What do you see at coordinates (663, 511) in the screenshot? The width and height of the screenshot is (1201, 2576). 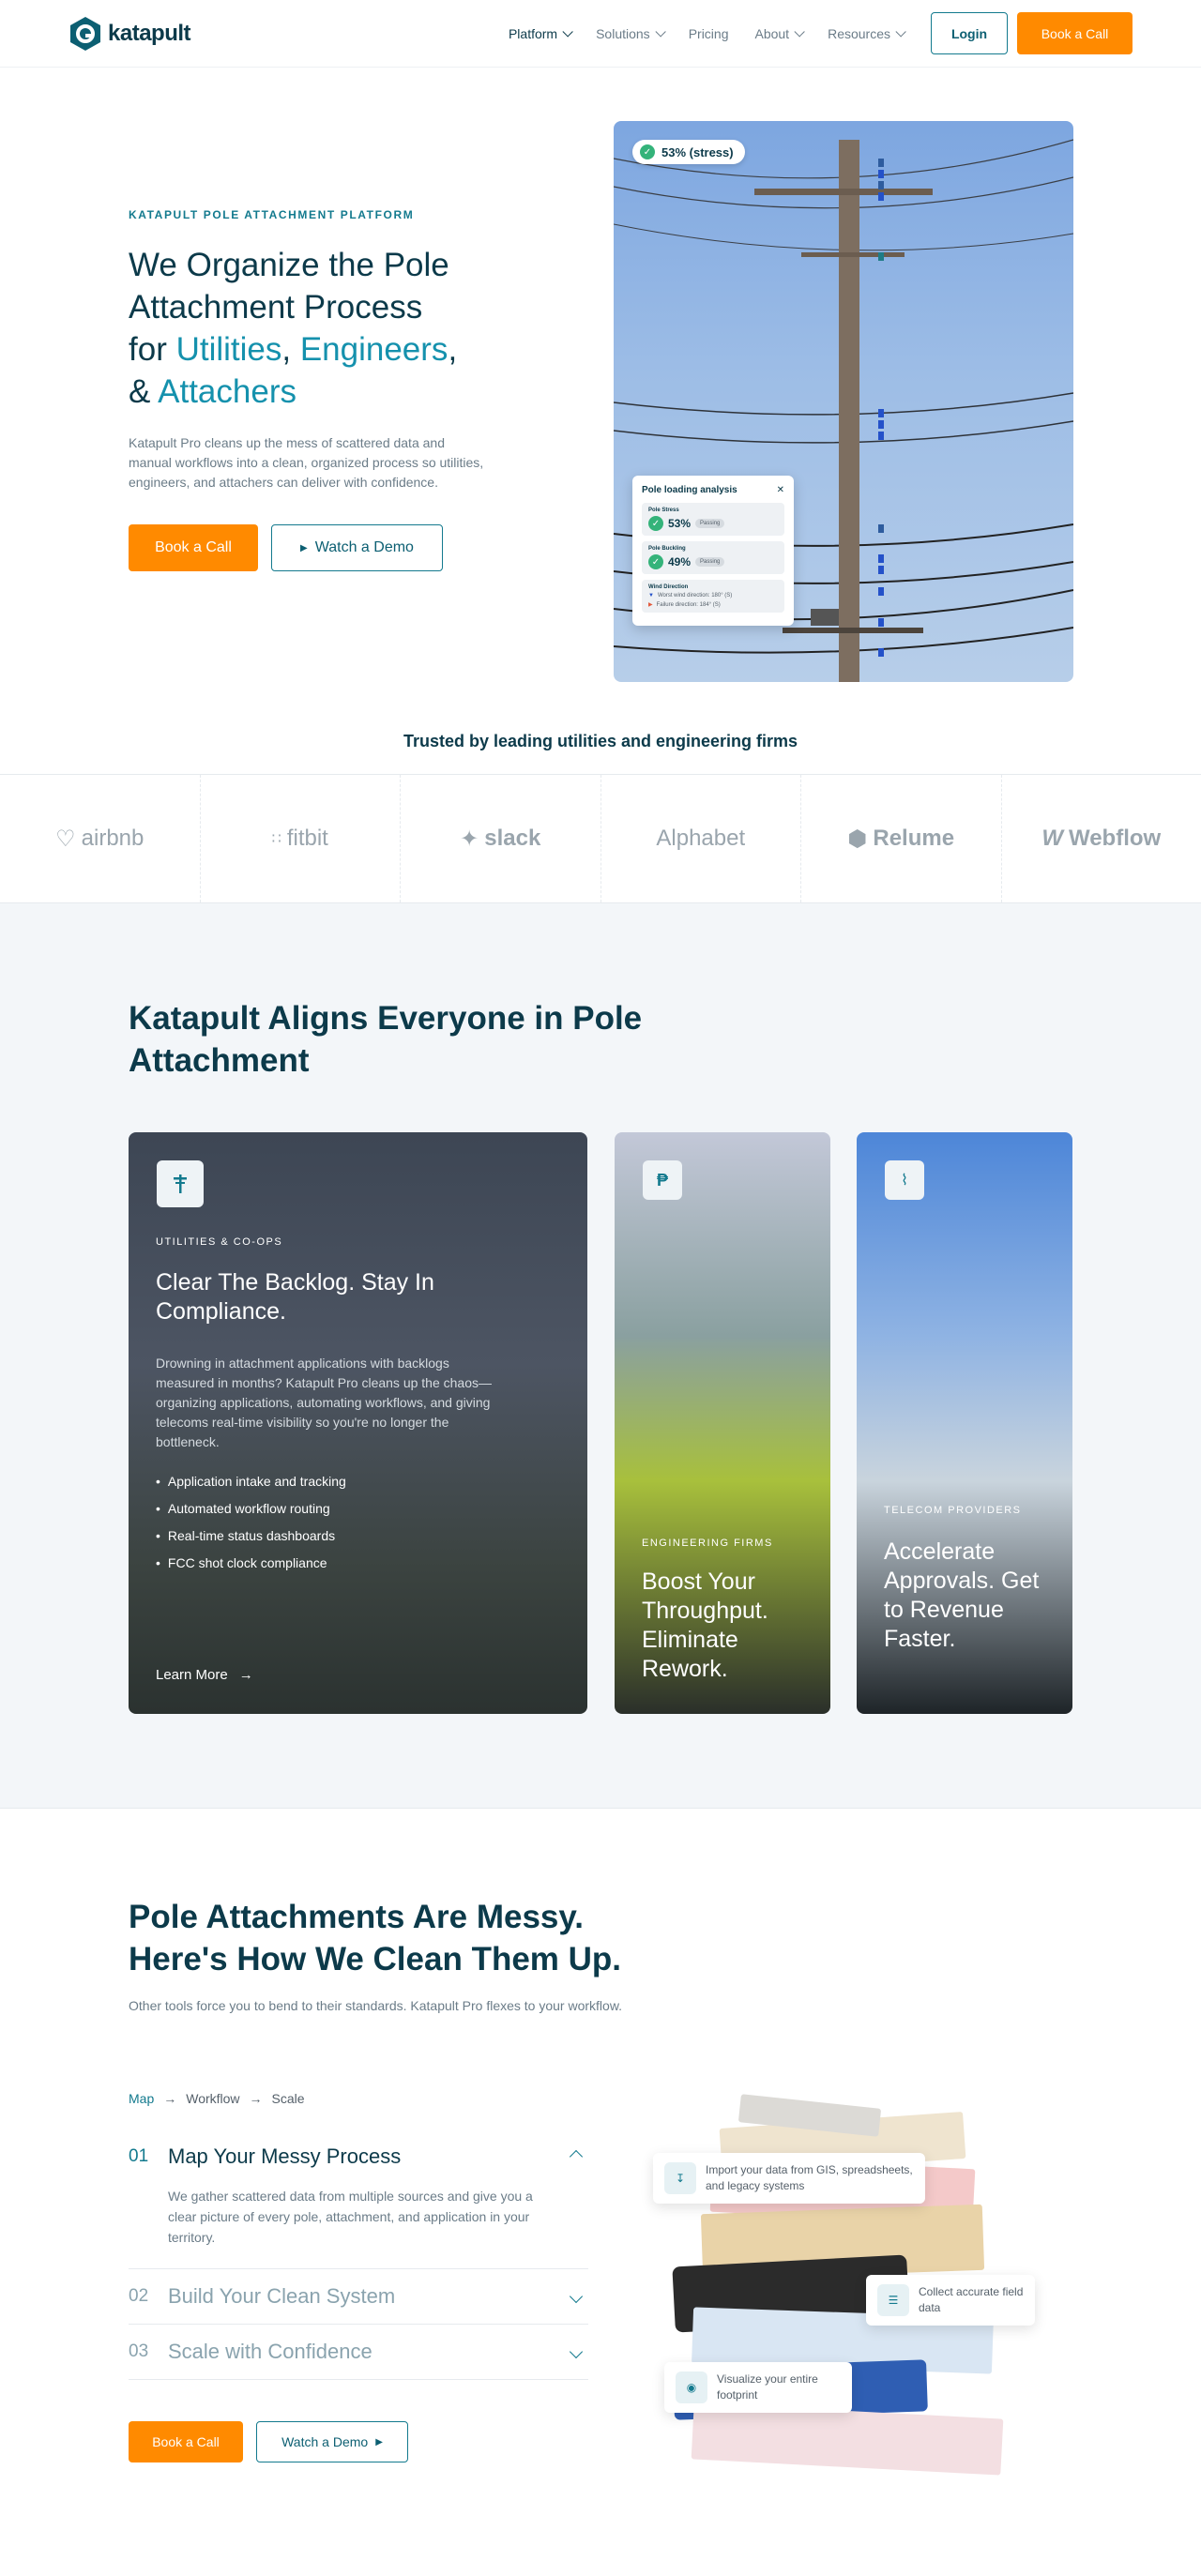 I see `pole-stress-label: Pole Stress` at bounding box center [663, 511].